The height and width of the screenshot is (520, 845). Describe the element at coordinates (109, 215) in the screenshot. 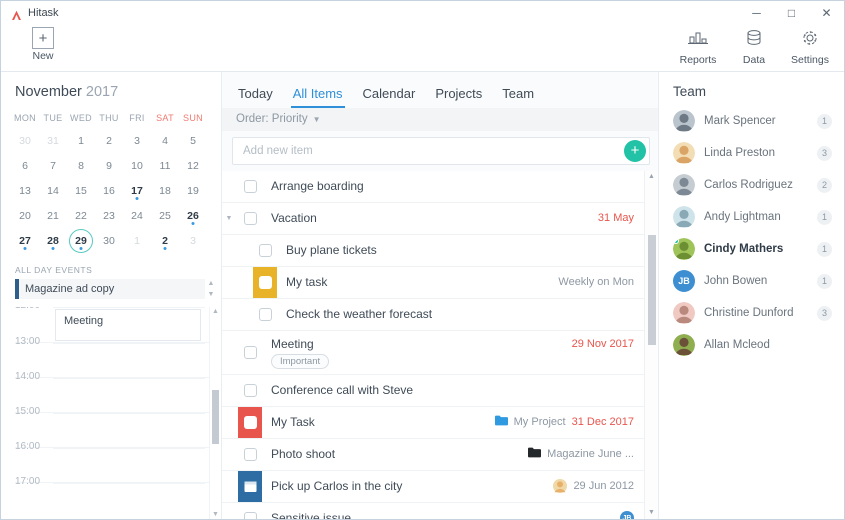

I see `calendar-day-23: 23` at that location.